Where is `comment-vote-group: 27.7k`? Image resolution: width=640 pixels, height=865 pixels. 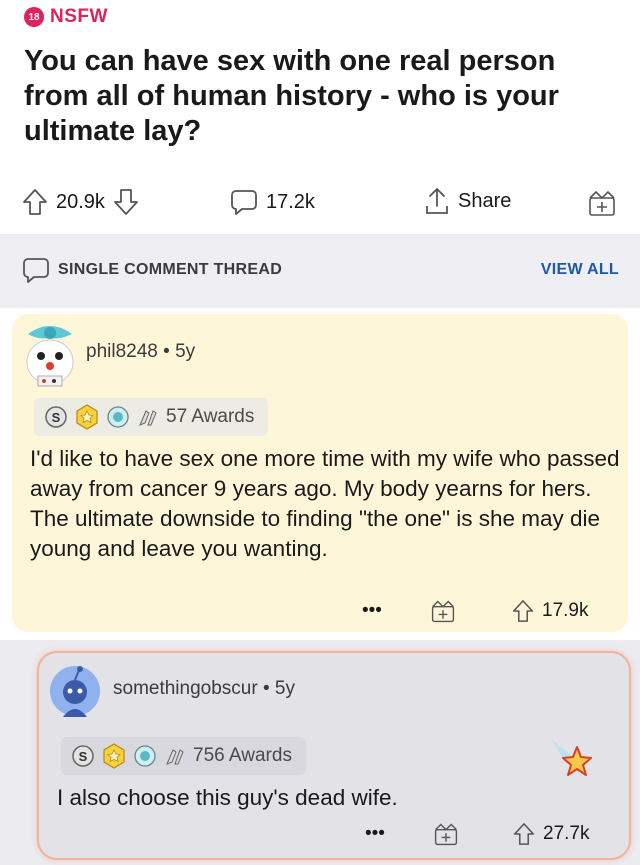
comment-vote-group: 27.7k is located at coordinates (551, 834).